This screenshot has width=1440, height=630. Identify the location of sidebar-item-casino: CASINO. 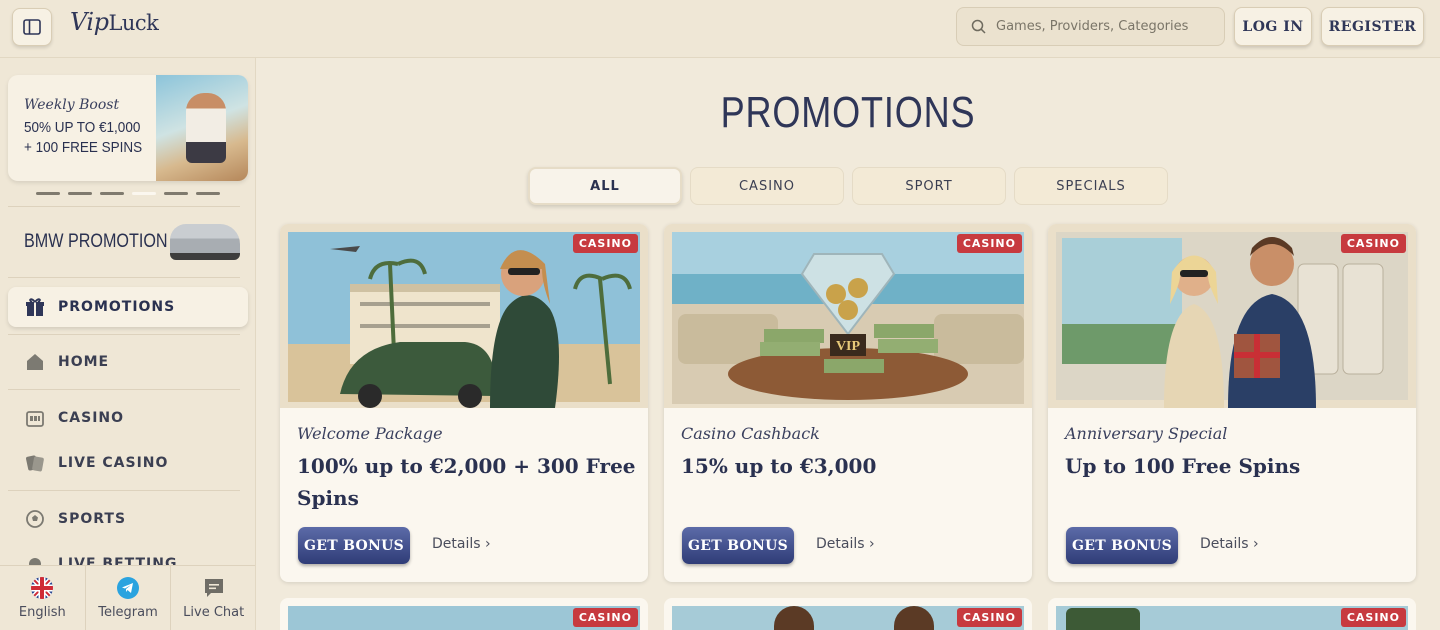
(128, 418).